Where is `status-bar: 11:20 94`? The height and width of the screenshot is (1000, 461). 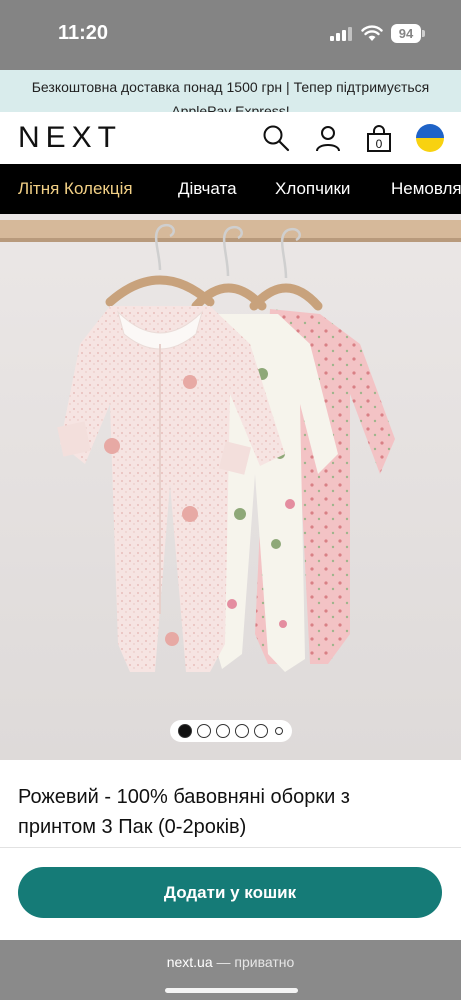 status-bar: 11:20 94 is located at coordinates (230, 35).